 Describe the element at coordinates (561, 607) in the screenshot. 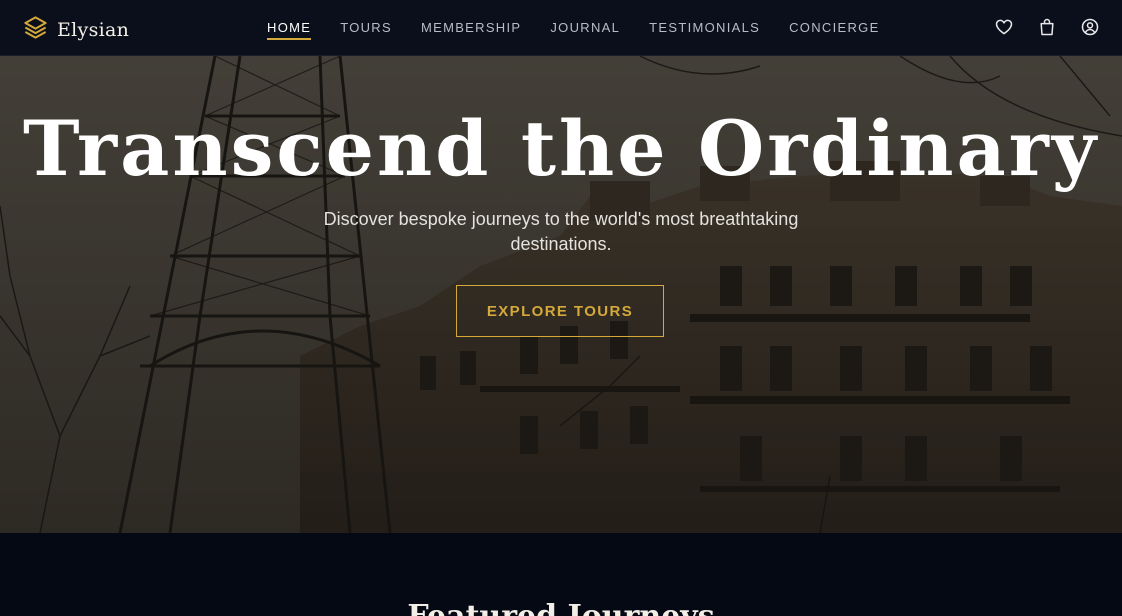

I see `featured-section-title: Featured Journeys` at that location.